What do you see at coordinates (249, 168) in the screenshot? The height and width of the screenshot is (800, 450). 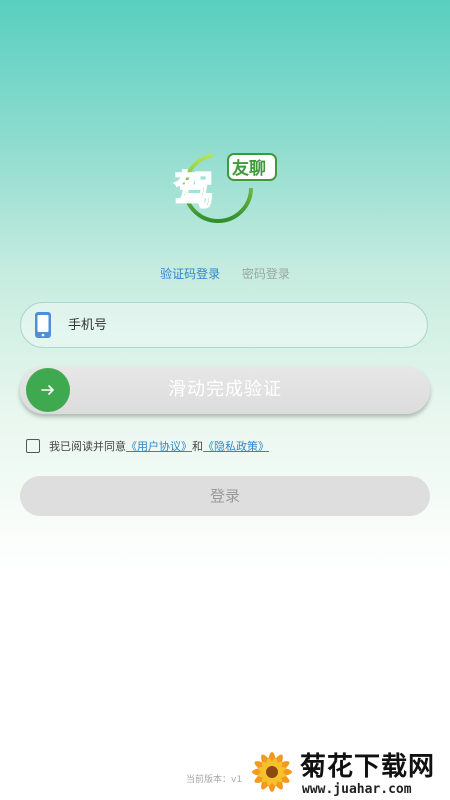 I see `logo-badge-text: 友聊` at bounding box center [249, 168].